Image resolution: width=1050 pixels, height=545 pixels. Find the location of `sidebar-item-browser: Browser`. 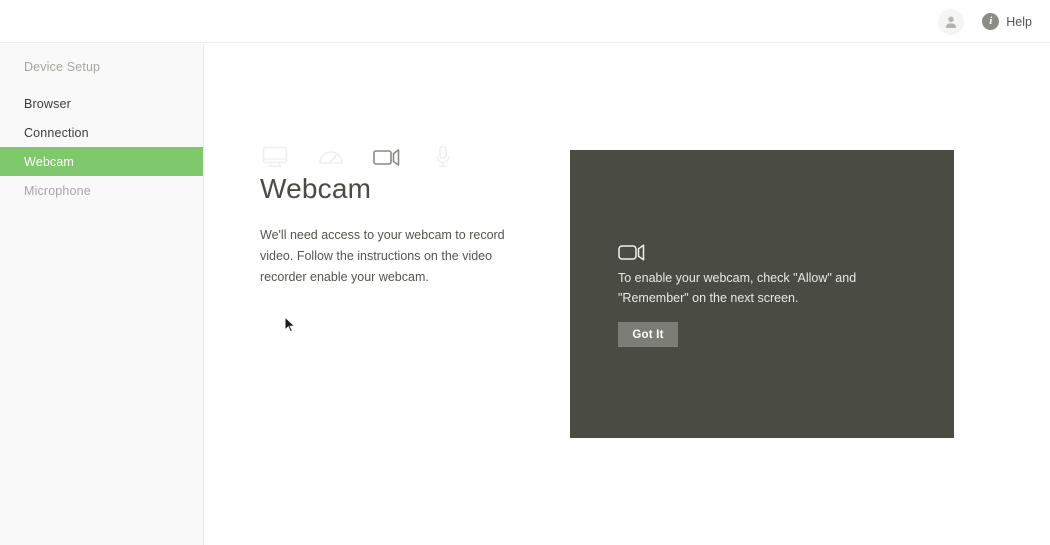

sidebar-item-browser: Browser is located at coordinates (101, 103).